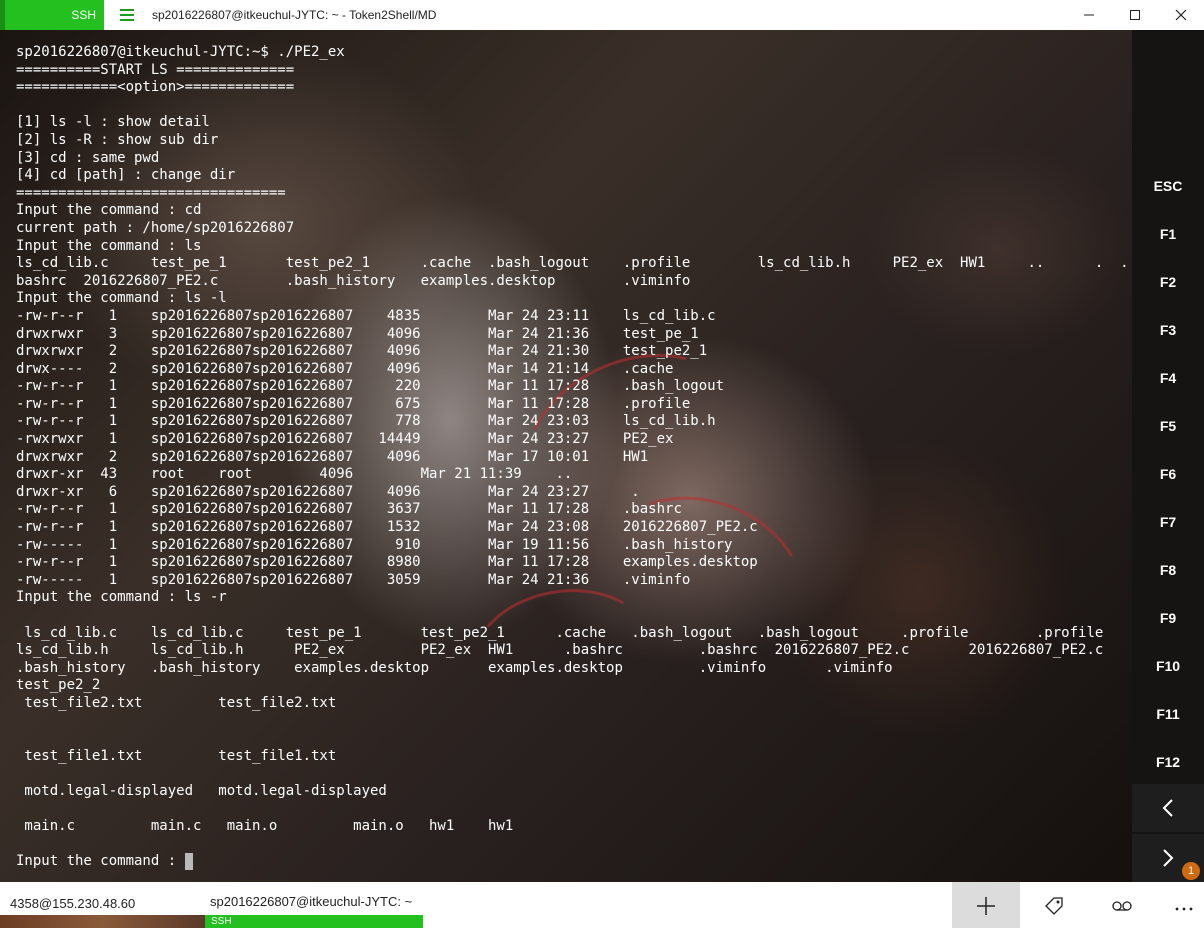 Image resolution: width=1204 pixels, height=928 pixels. What do you see at coordinates (102, 921) in the screenshot?
I see `session-thumbnail` at bounding box center [102, 921].